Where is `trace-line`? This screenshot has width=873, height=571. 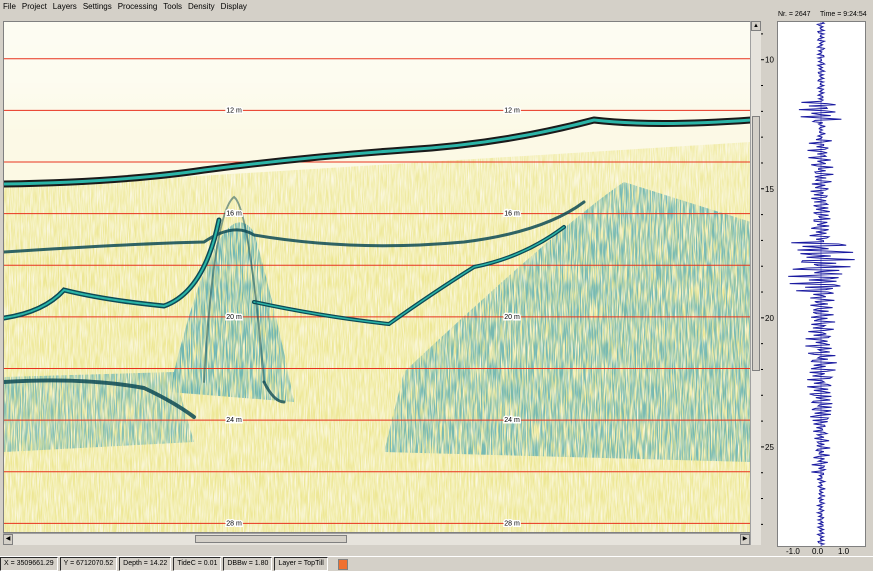 trace-line is located at coordinates (821, 283).